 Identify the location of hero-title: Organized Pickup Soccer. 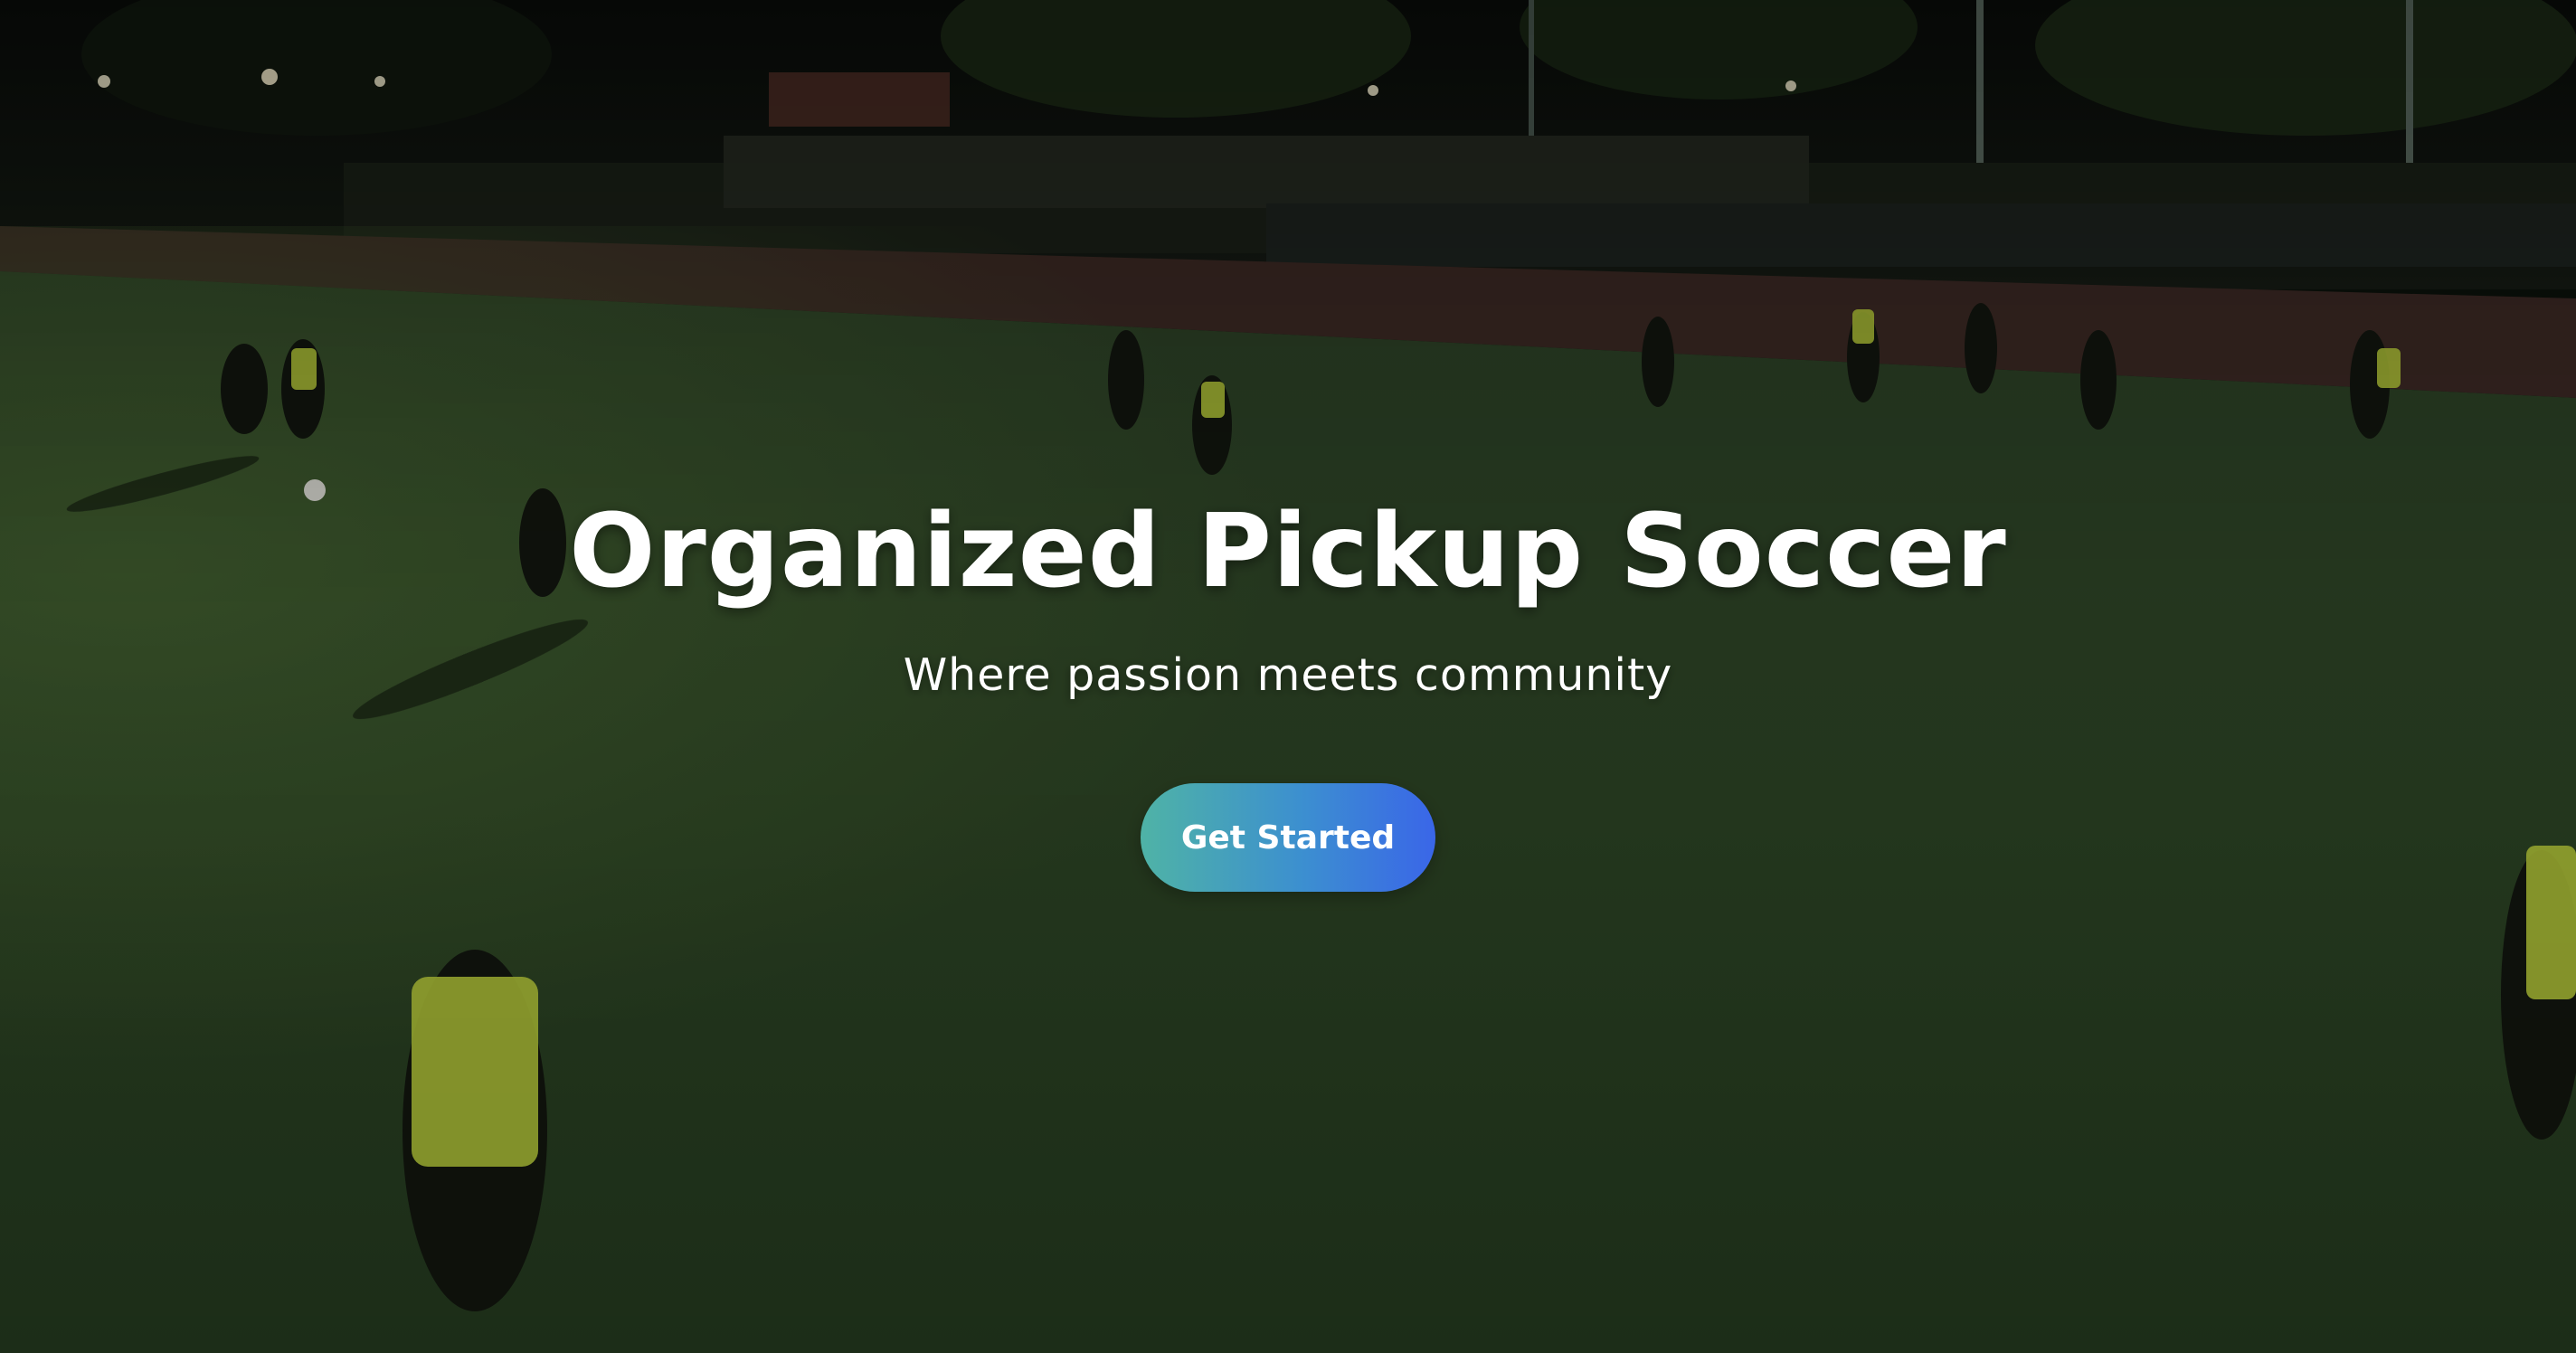
(1288, 551).